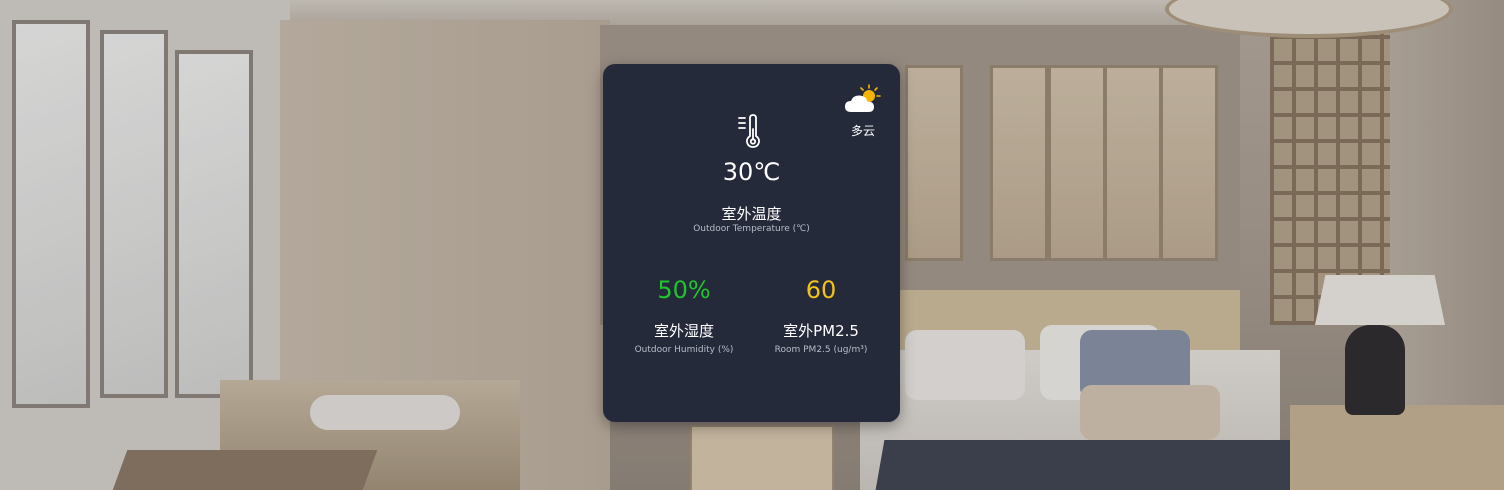 The width and height of the screenshot is (1504, 490). I want to click on outdoor-humidity-value: 50%, so click(684, 290).